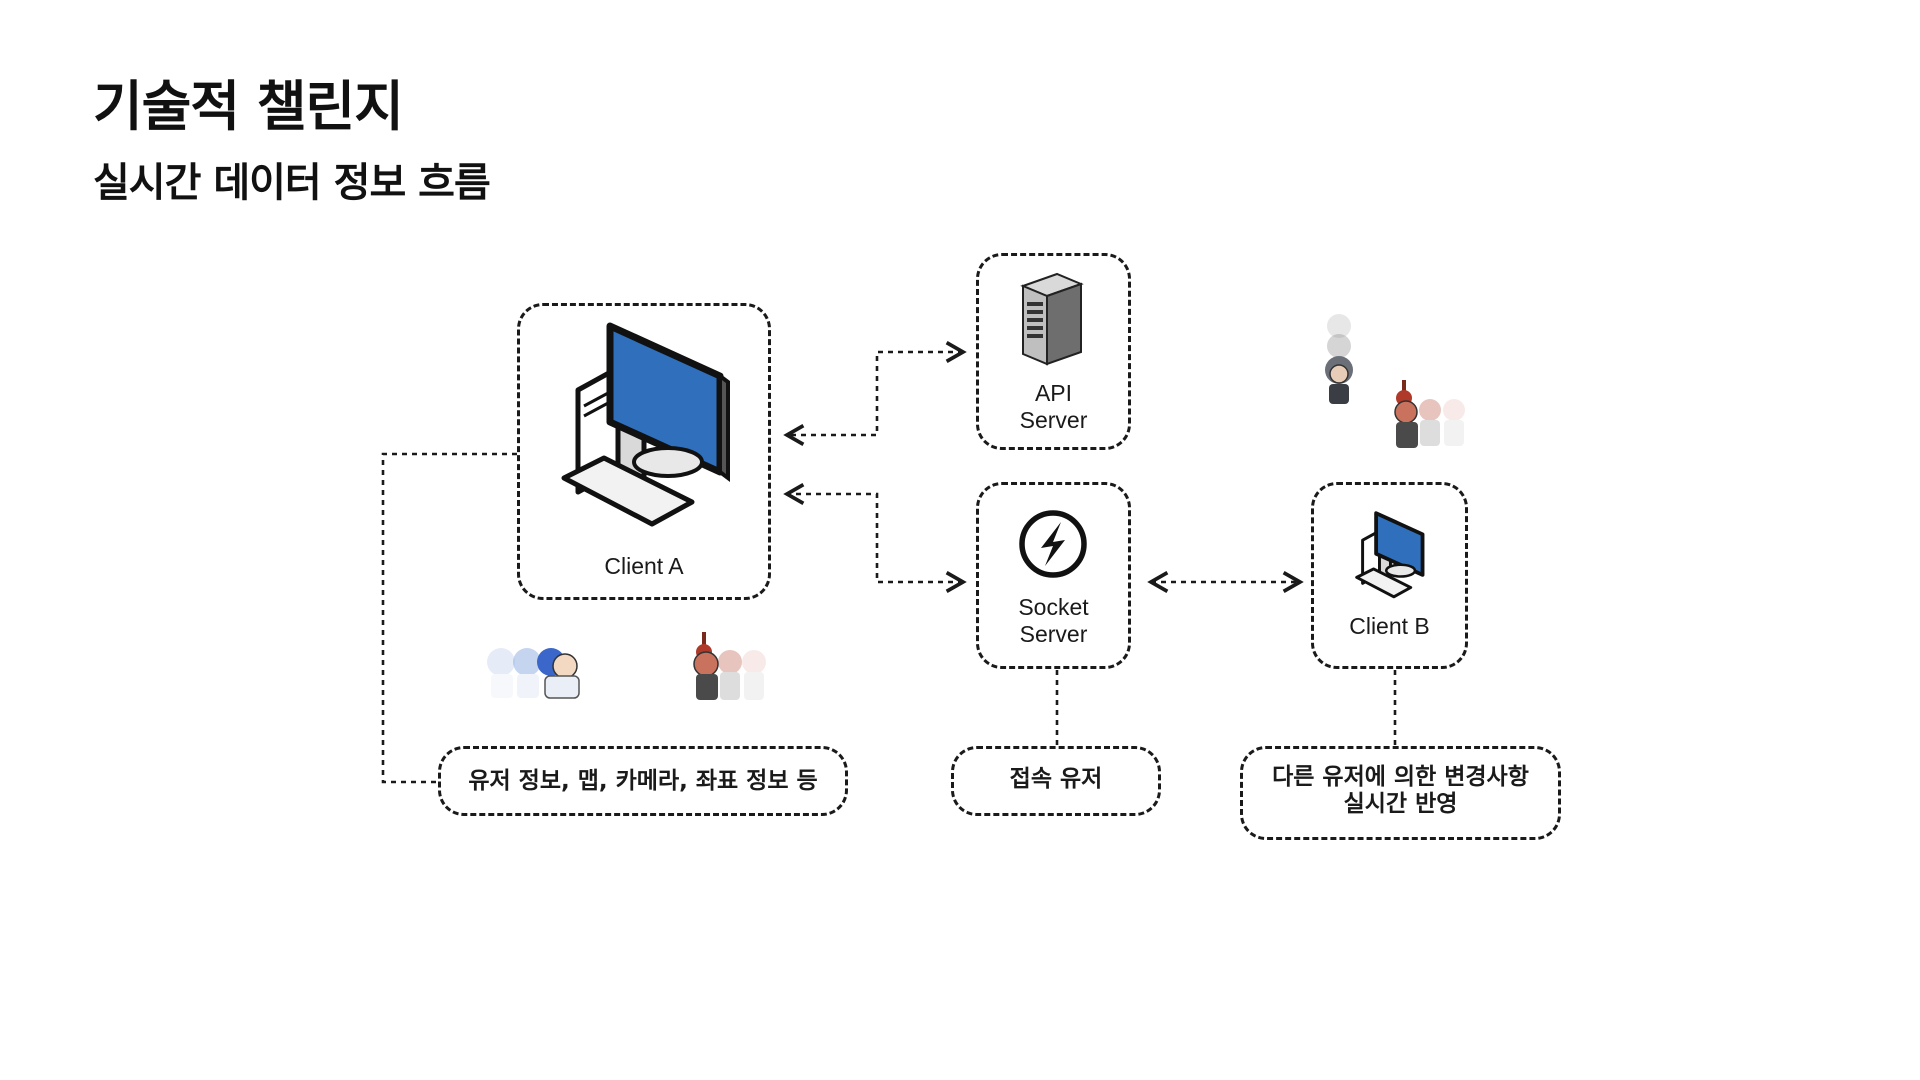 Image resolution: width=1920 pixels, height=1080 pixels. What do you see at coordinates (1053, 634) in the screenshot?
I see `socket-server-label-line2: Server` at bounding box center [1053, 634].